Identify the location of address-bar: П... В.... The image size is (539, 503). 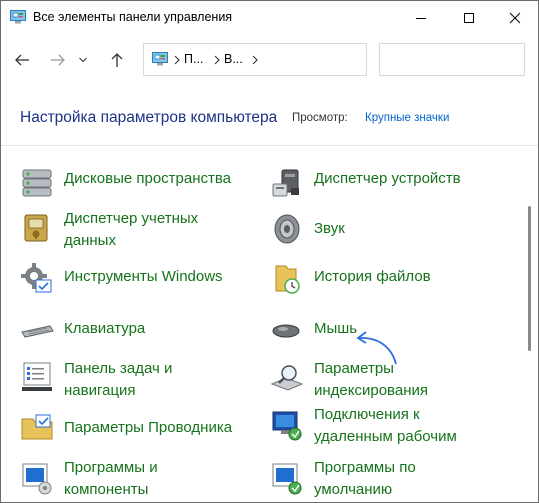
(255, 59).